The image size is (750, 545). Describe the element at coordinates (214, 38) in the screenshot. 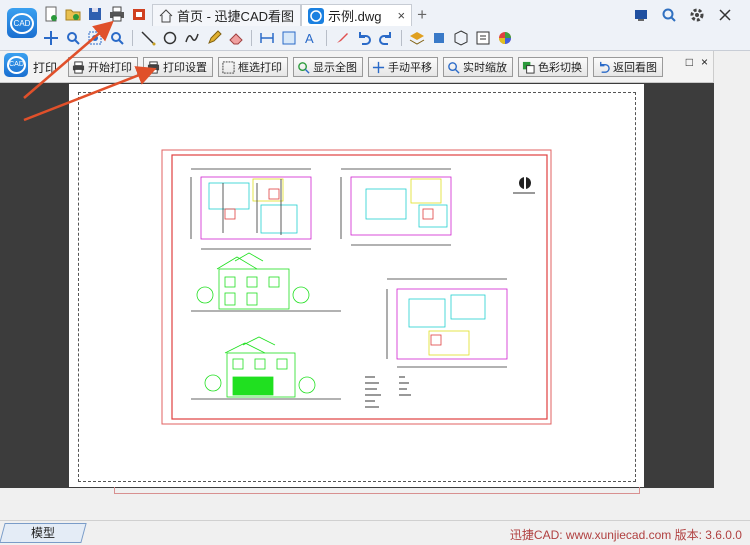

I see `pencil-tool-icon` at that location.